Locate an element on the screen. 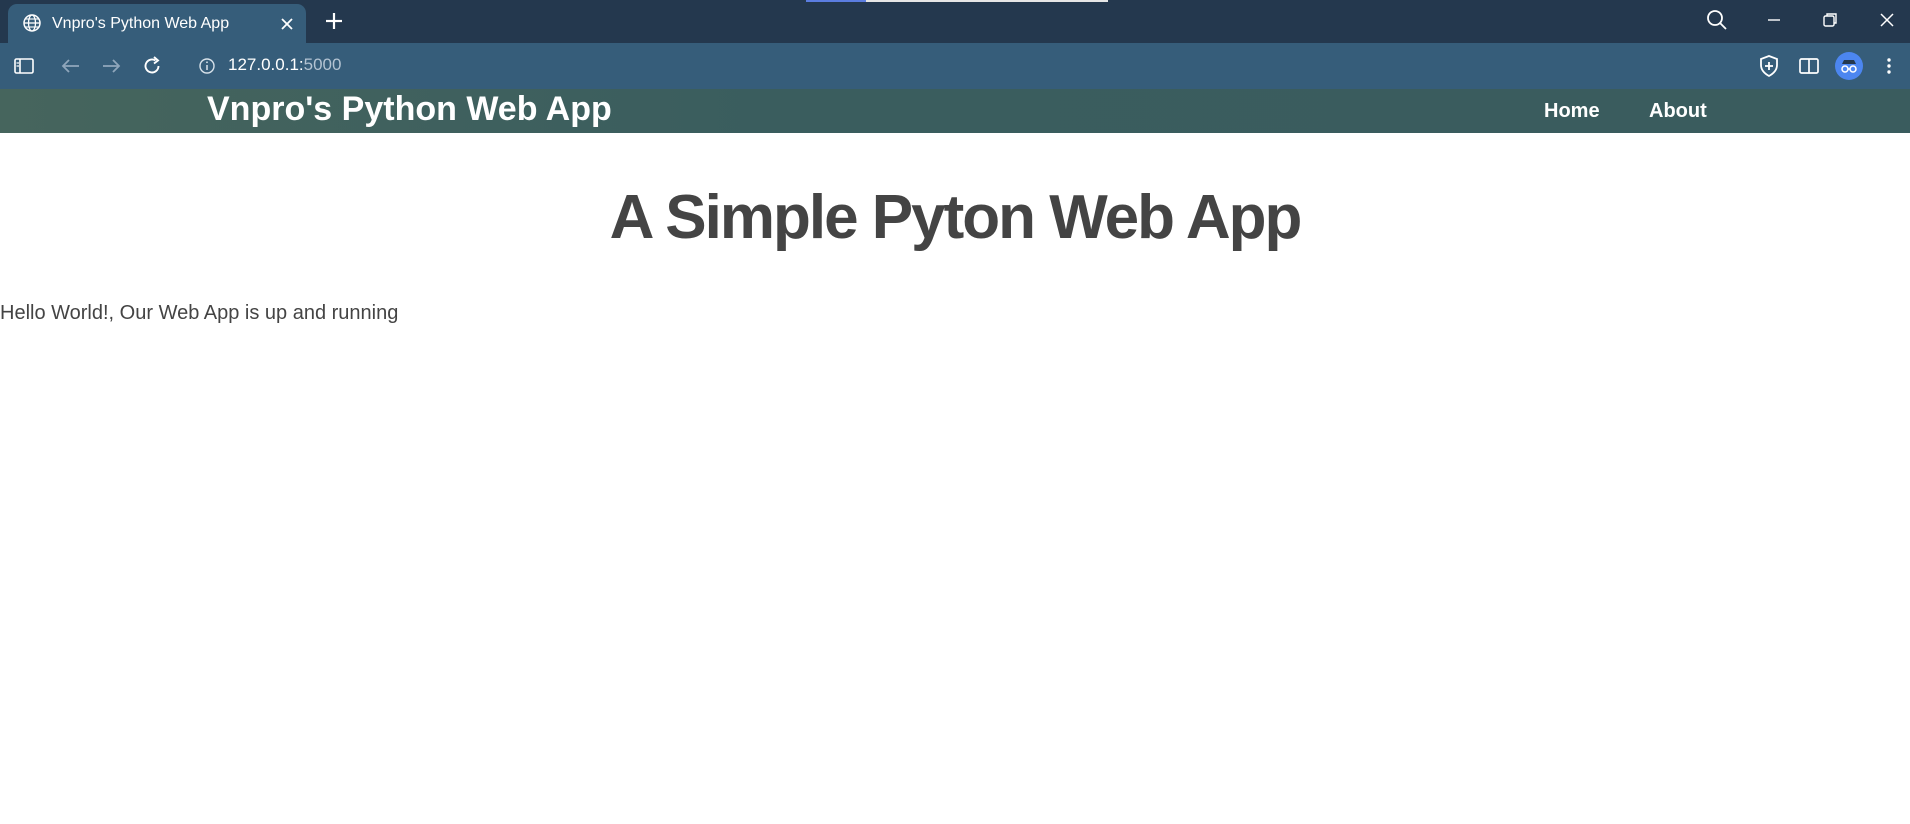 Image resolution: width=1910 pixels, height=824 pixels. sidebar-icon is located at coordinates (24, 66).